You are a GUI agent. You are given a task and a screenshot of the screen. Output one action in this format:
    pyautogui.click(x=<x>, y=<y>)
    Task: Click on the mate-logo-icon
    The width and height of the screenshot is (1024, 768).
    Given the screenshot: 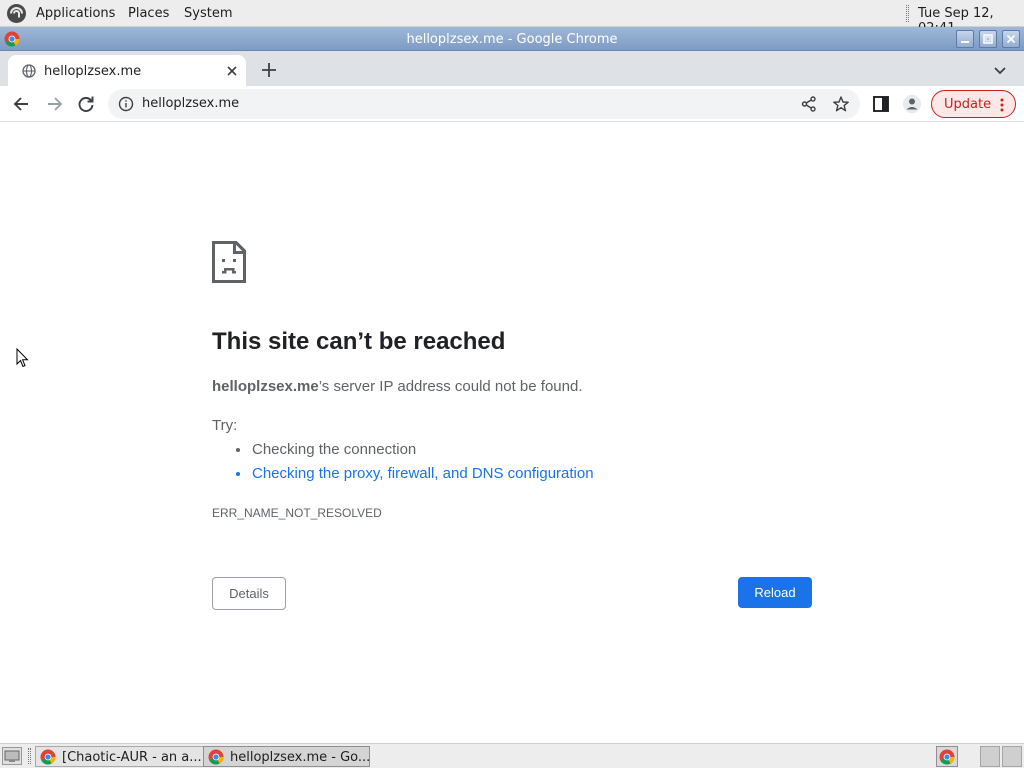 What is the action you would take?
    pyautogui.click(x=16, y=13)
    